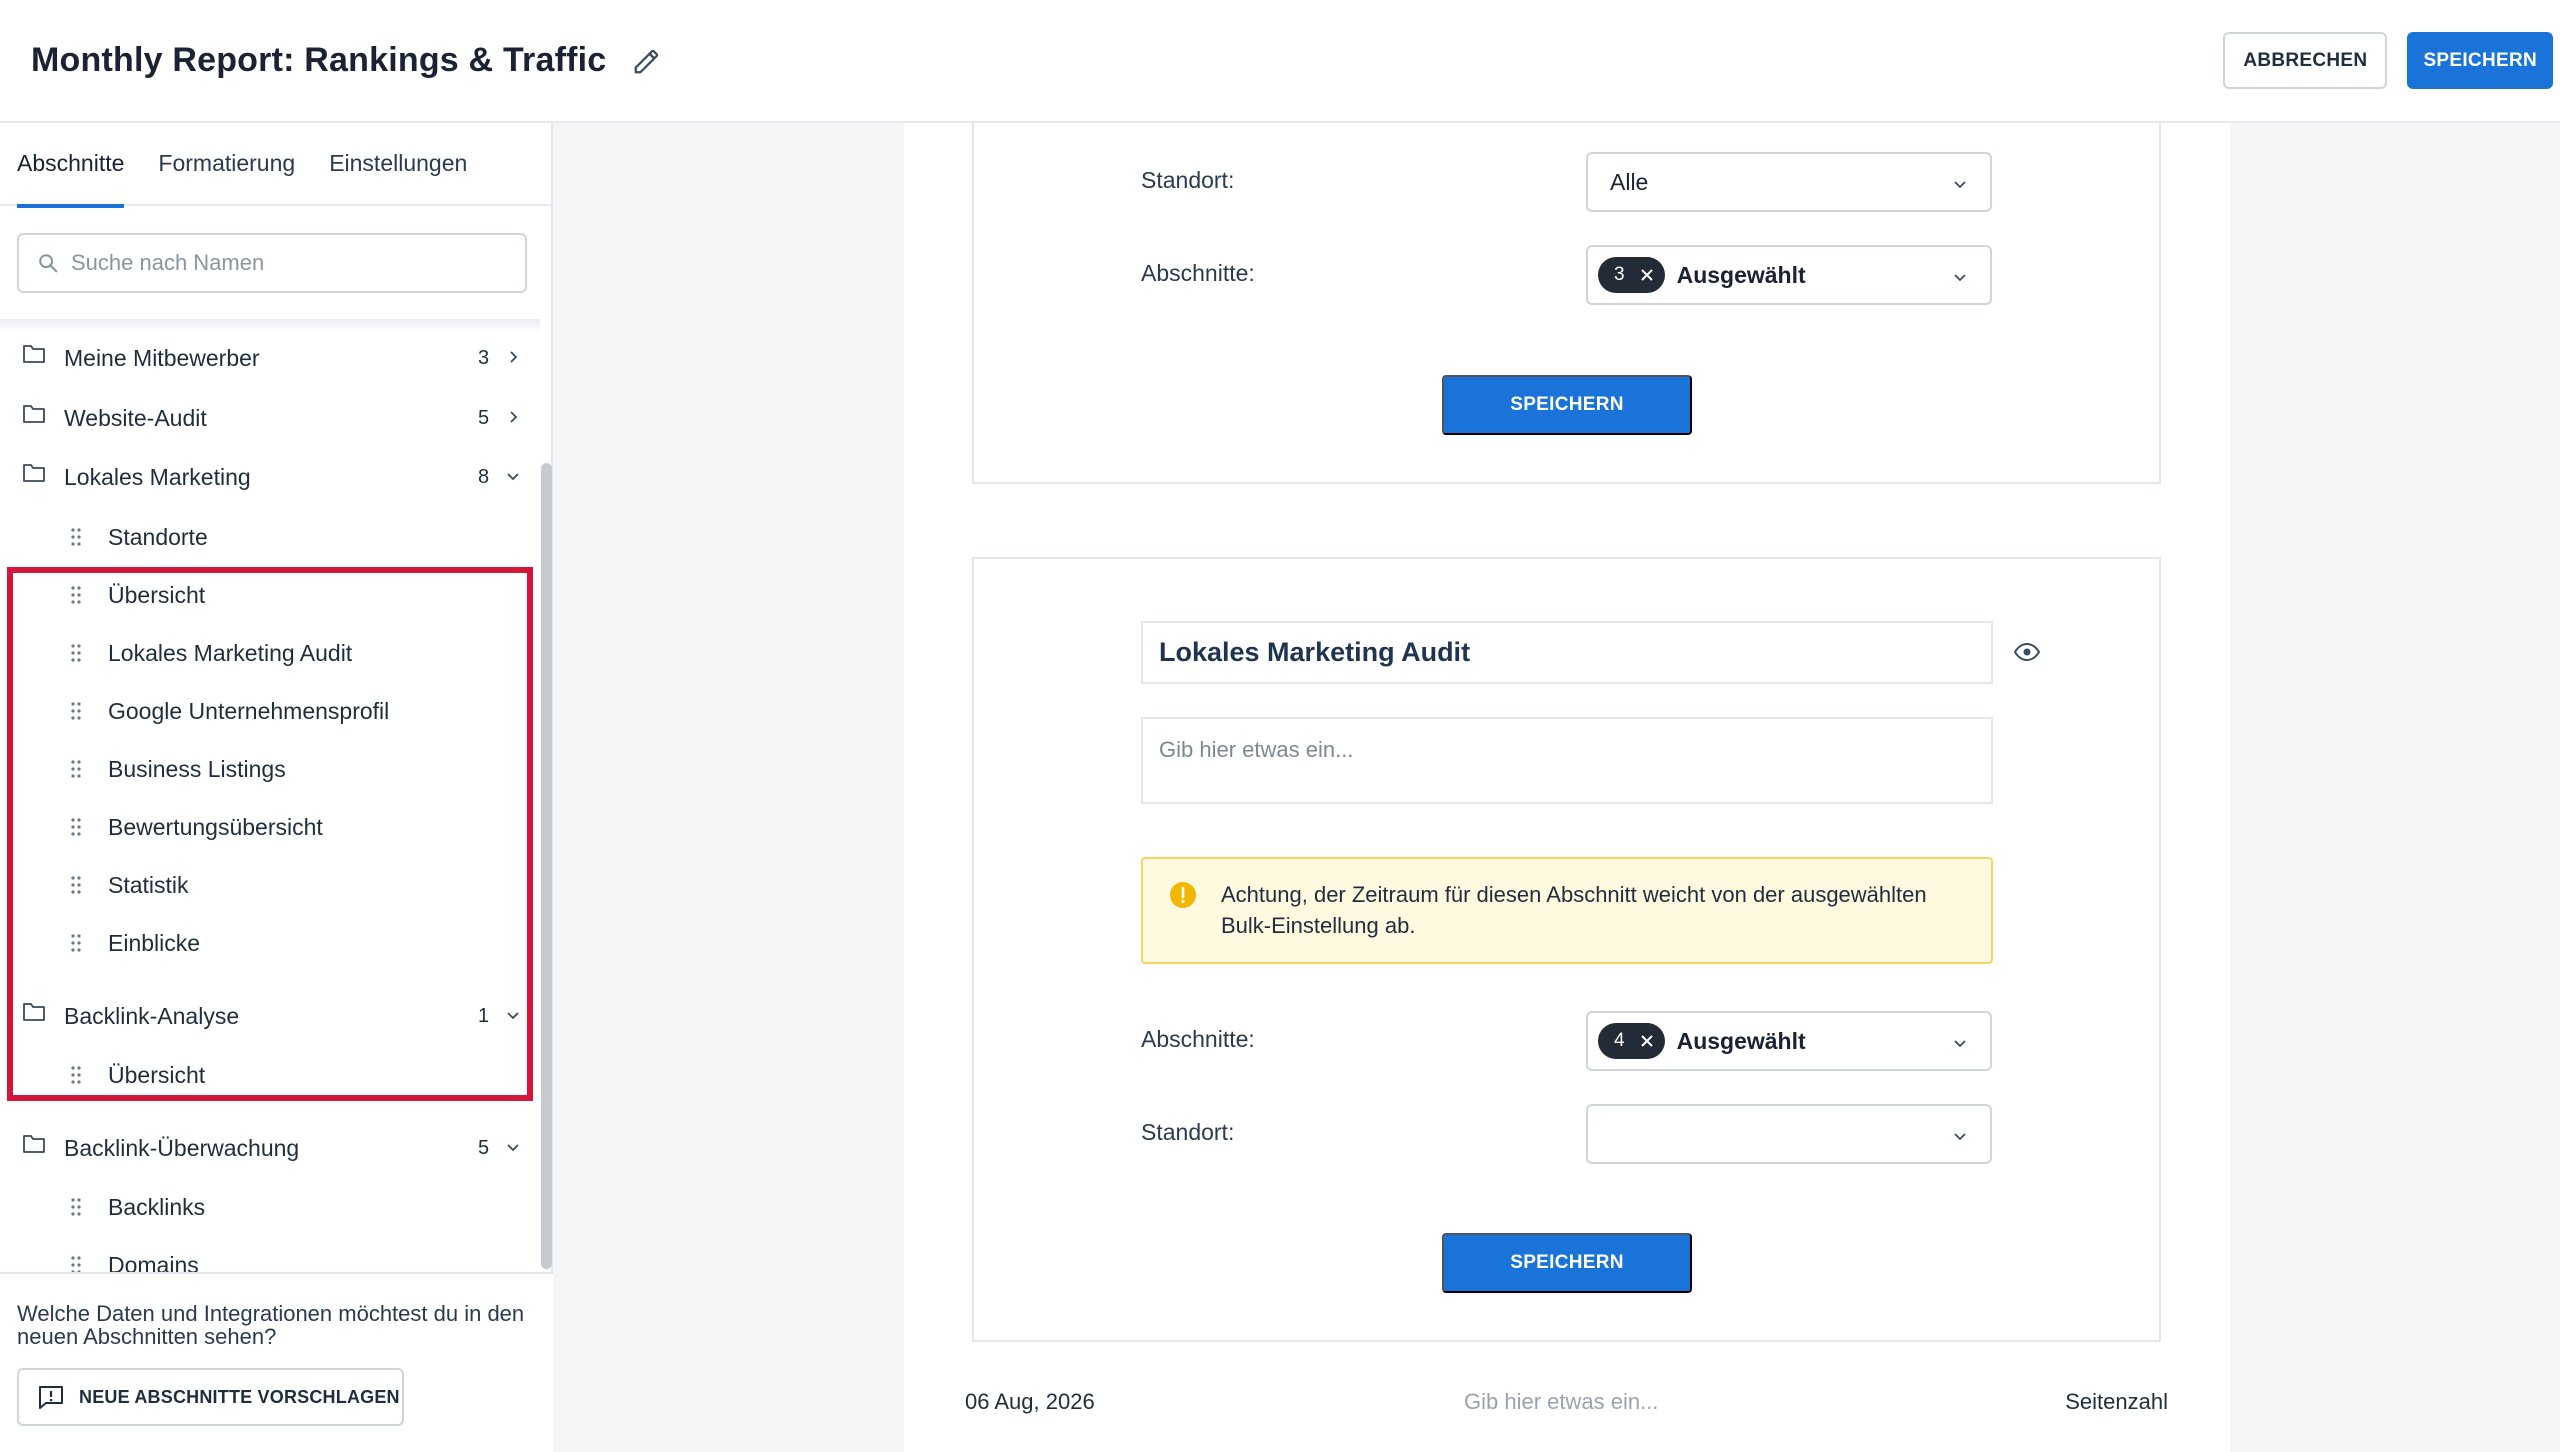 Image resolution: width=2560 pixels, height=1452 pixels. I want to click on list-item: Backlinks, so click(270, 1208).